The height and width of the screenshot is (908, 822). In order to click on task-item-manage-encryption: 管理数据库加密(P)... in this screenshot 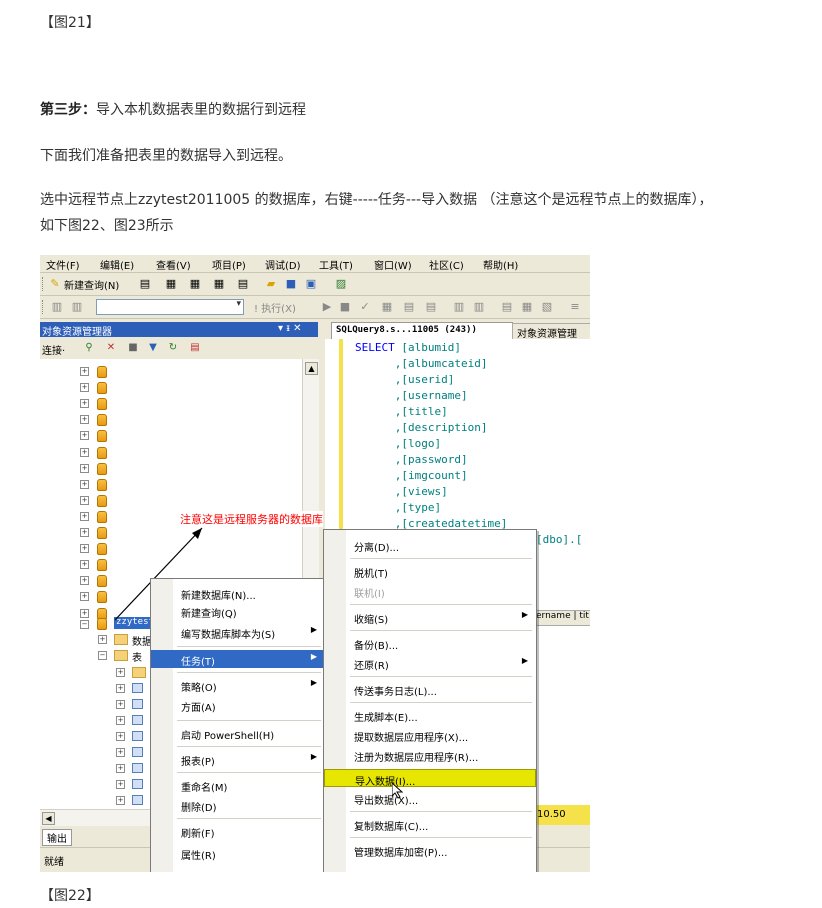, I will do `click(430, 850)`.